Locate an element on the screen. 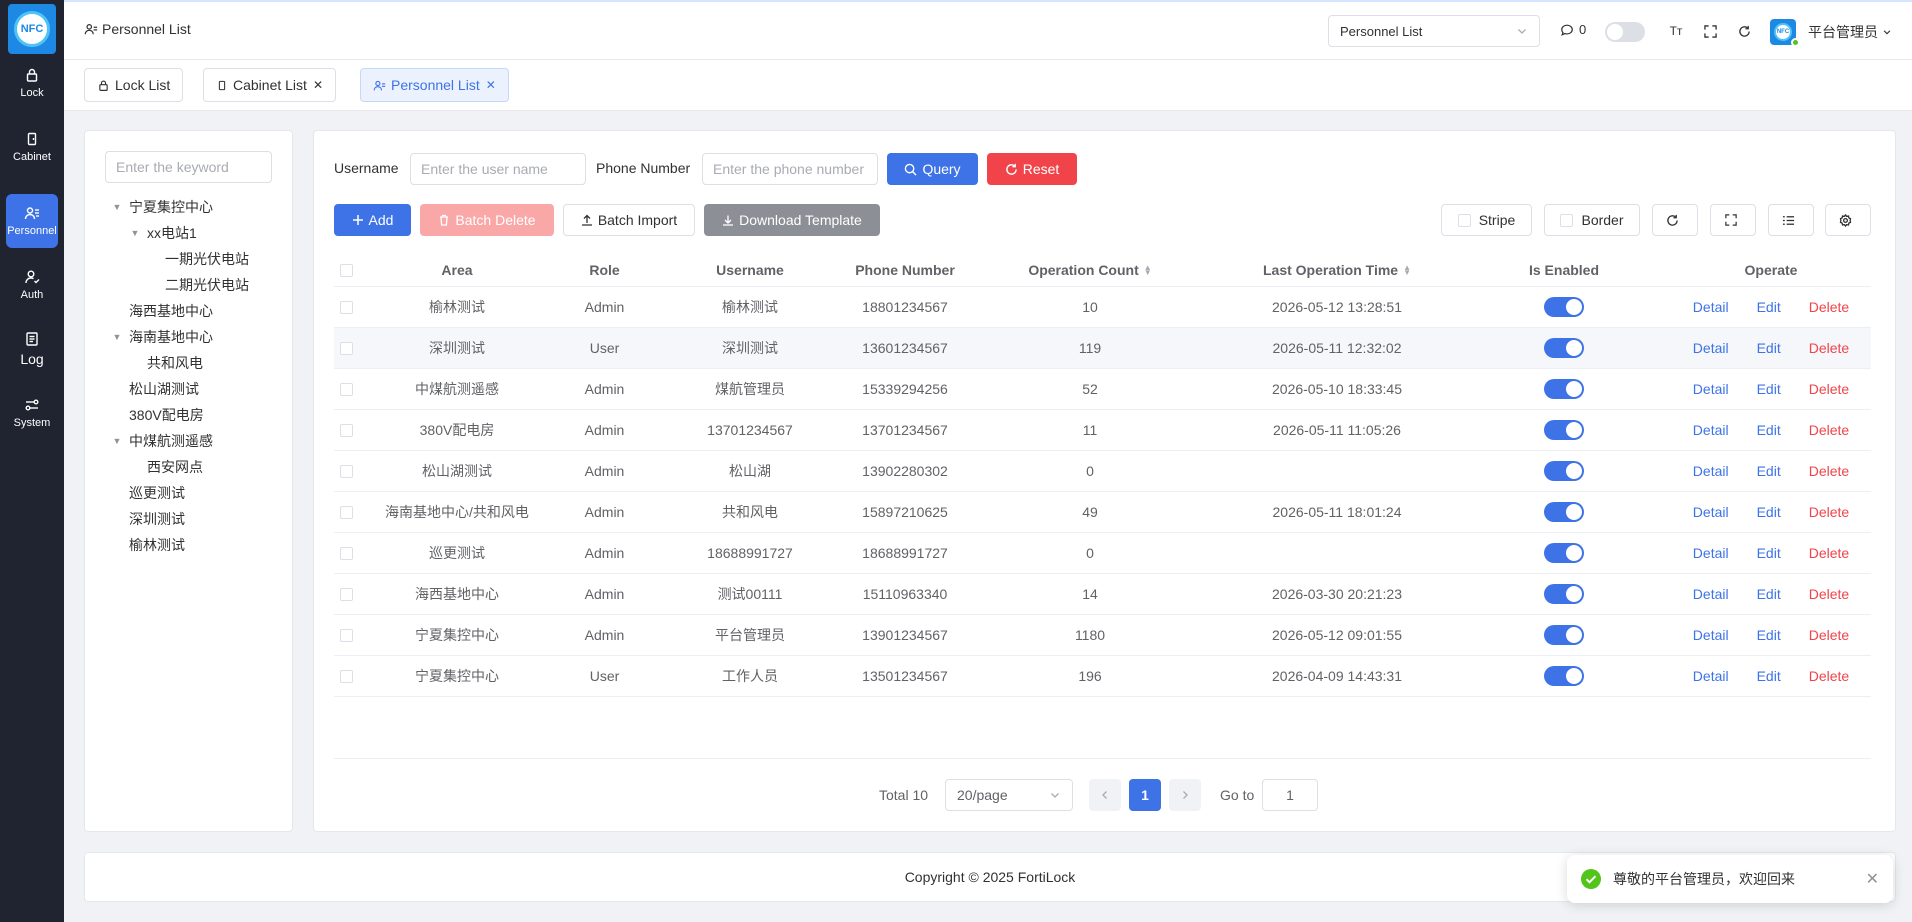 The height and width of the screenshot is (922, 1912). col-last-operation-time: Last Operation Time ▲ ▼ is located at coordinates (1337, 270).